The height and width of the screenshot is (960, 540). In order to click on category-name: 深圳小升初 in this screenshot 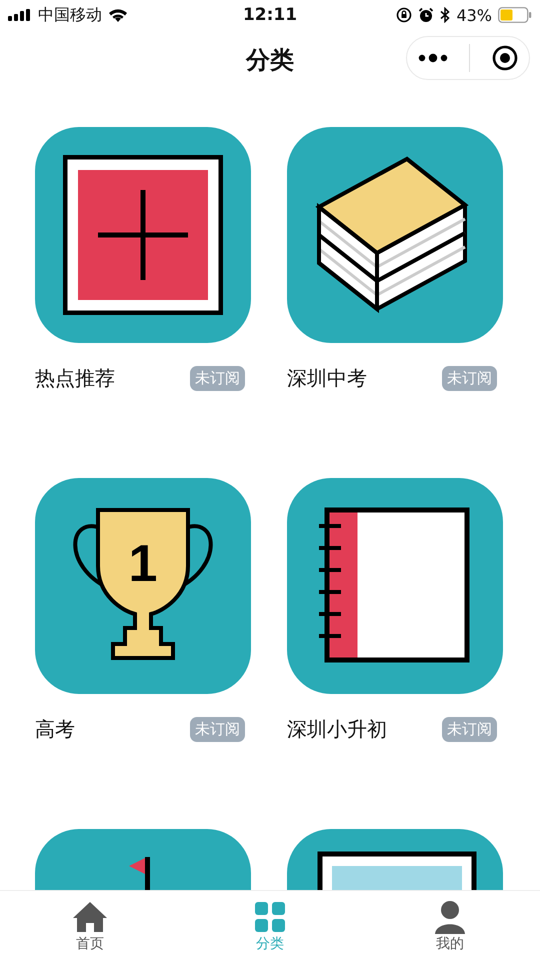, I will do `click(337, 729)`.